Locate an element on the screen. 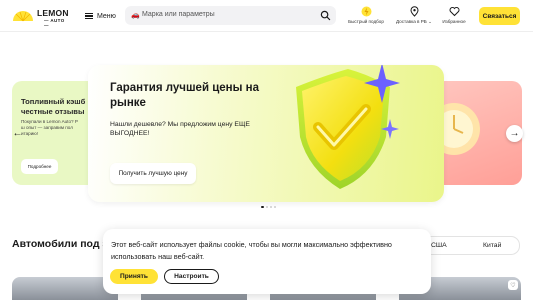  menu-button: Меню is located at coordinates (100, 16).